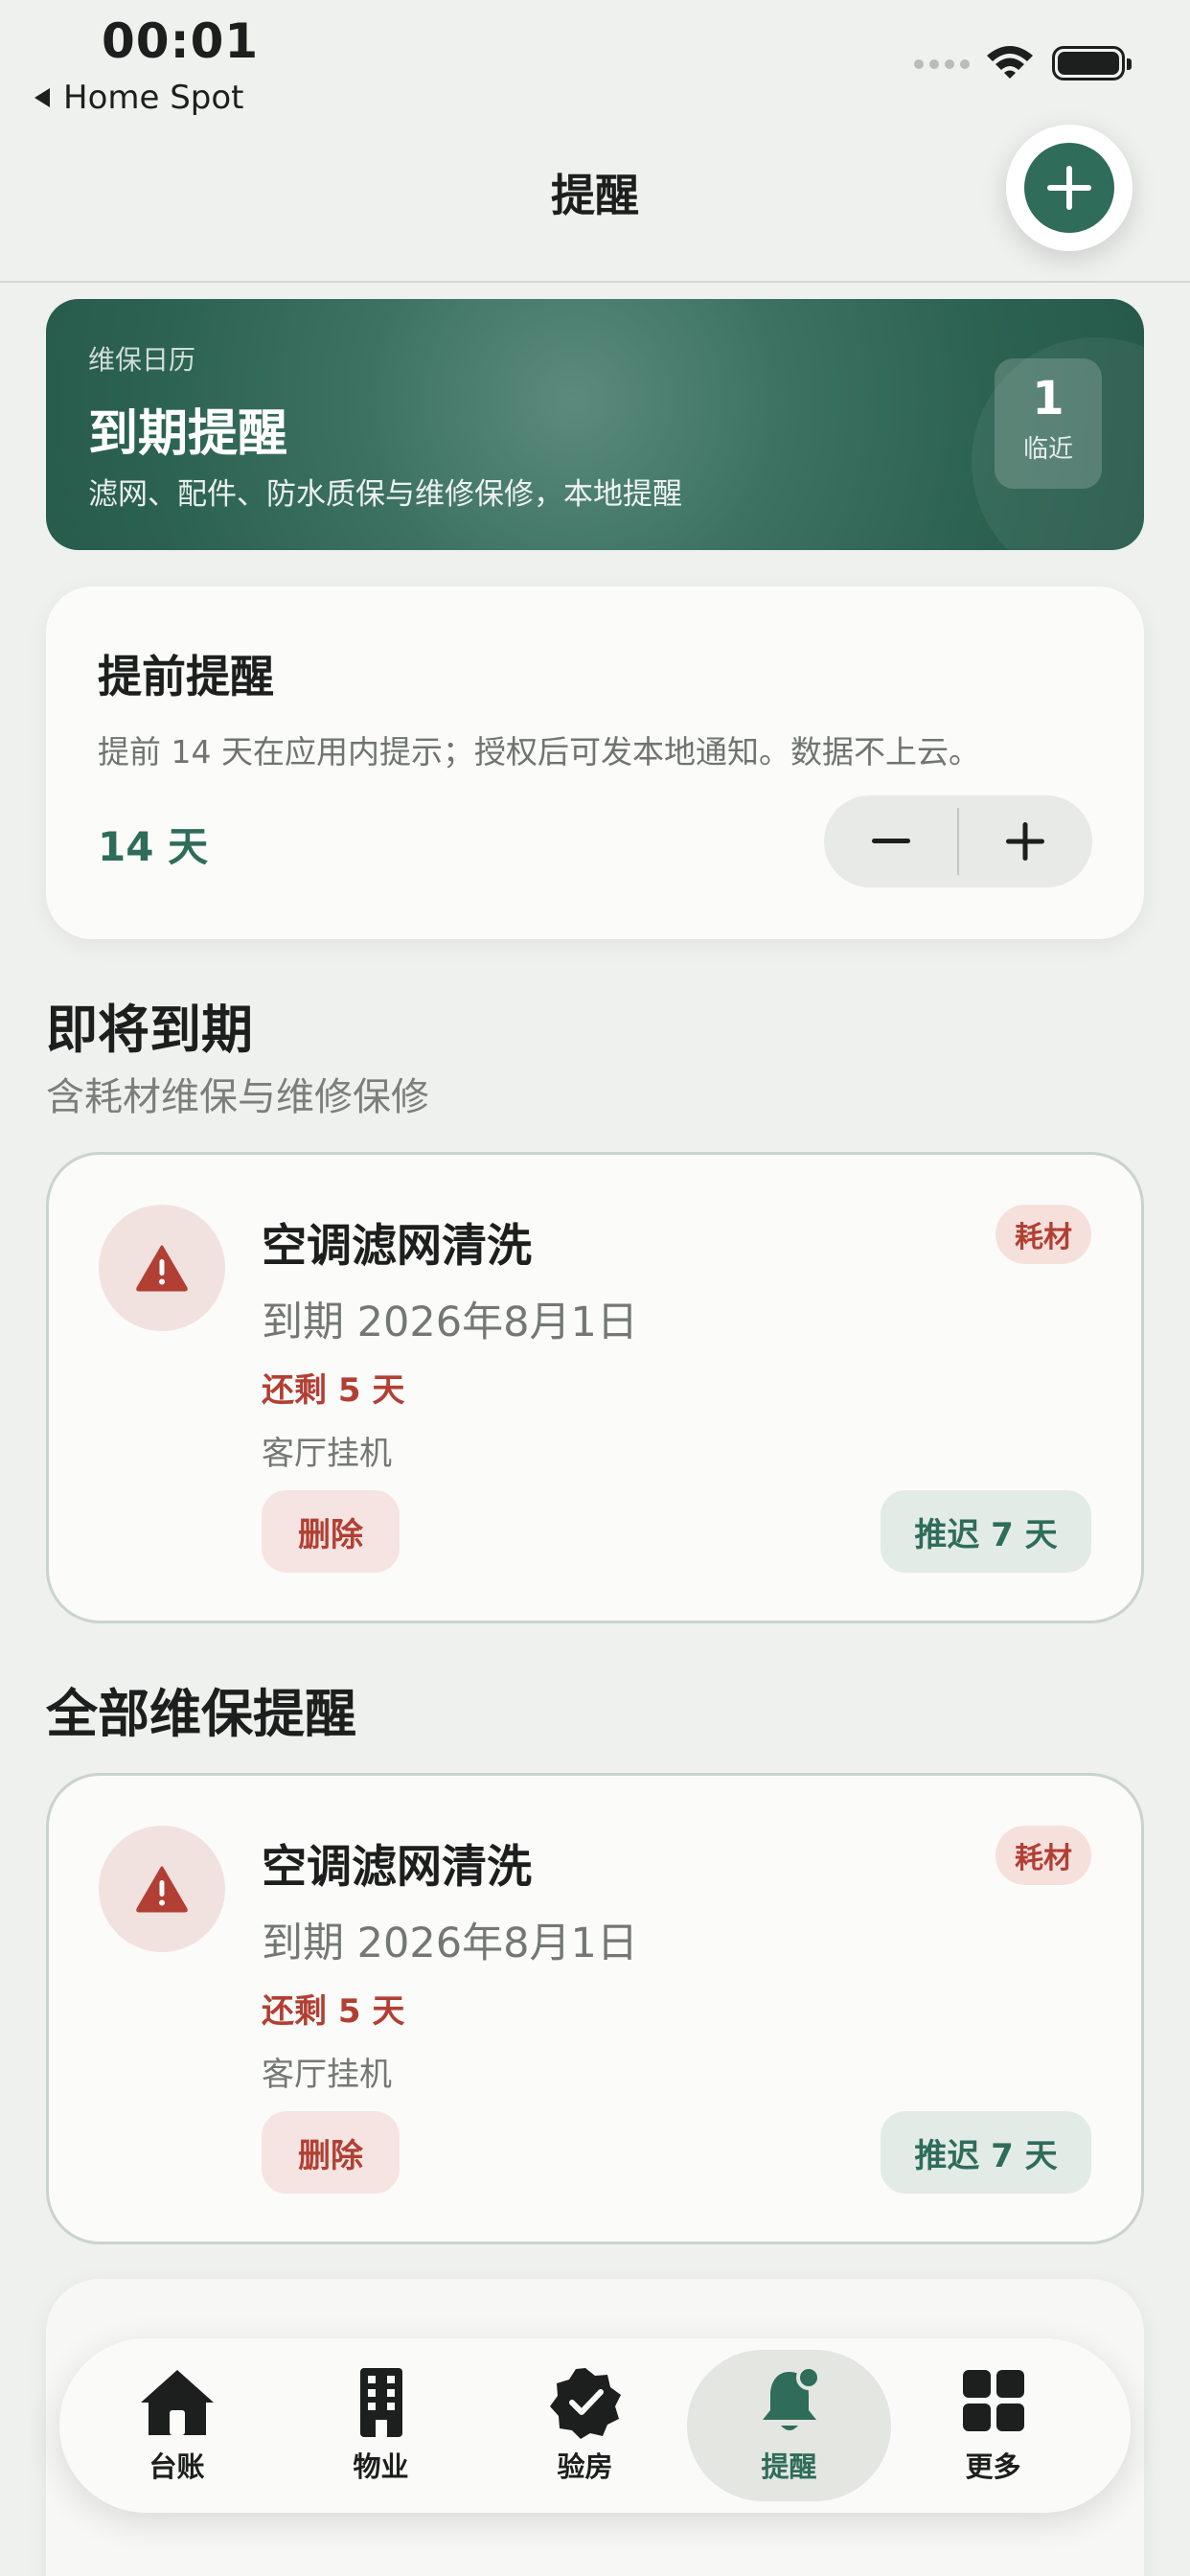 The width and height of the screenshot is (1190, 2576). What do you see at coordinates (201, 1714) in the screenshot?
I see `all-reminders-section-title: 全部维保提醒` at bounding box center [201, 1714].